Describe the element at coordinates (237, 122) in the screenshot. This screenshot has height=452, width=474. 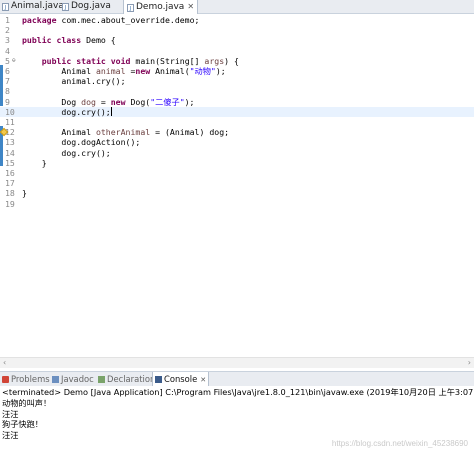
I see `code-line: 11` at that location.